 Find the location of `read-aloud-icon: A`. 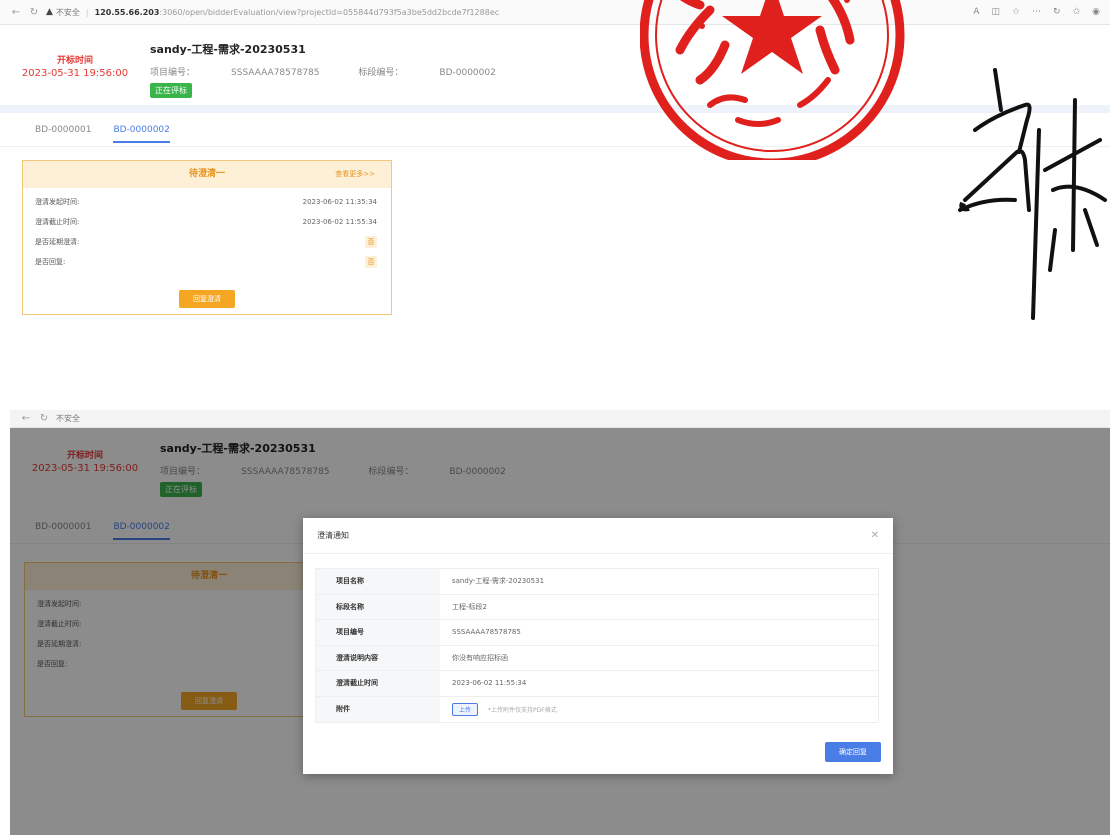

read-aloud-icon: A is located at coordinates (976, 12).